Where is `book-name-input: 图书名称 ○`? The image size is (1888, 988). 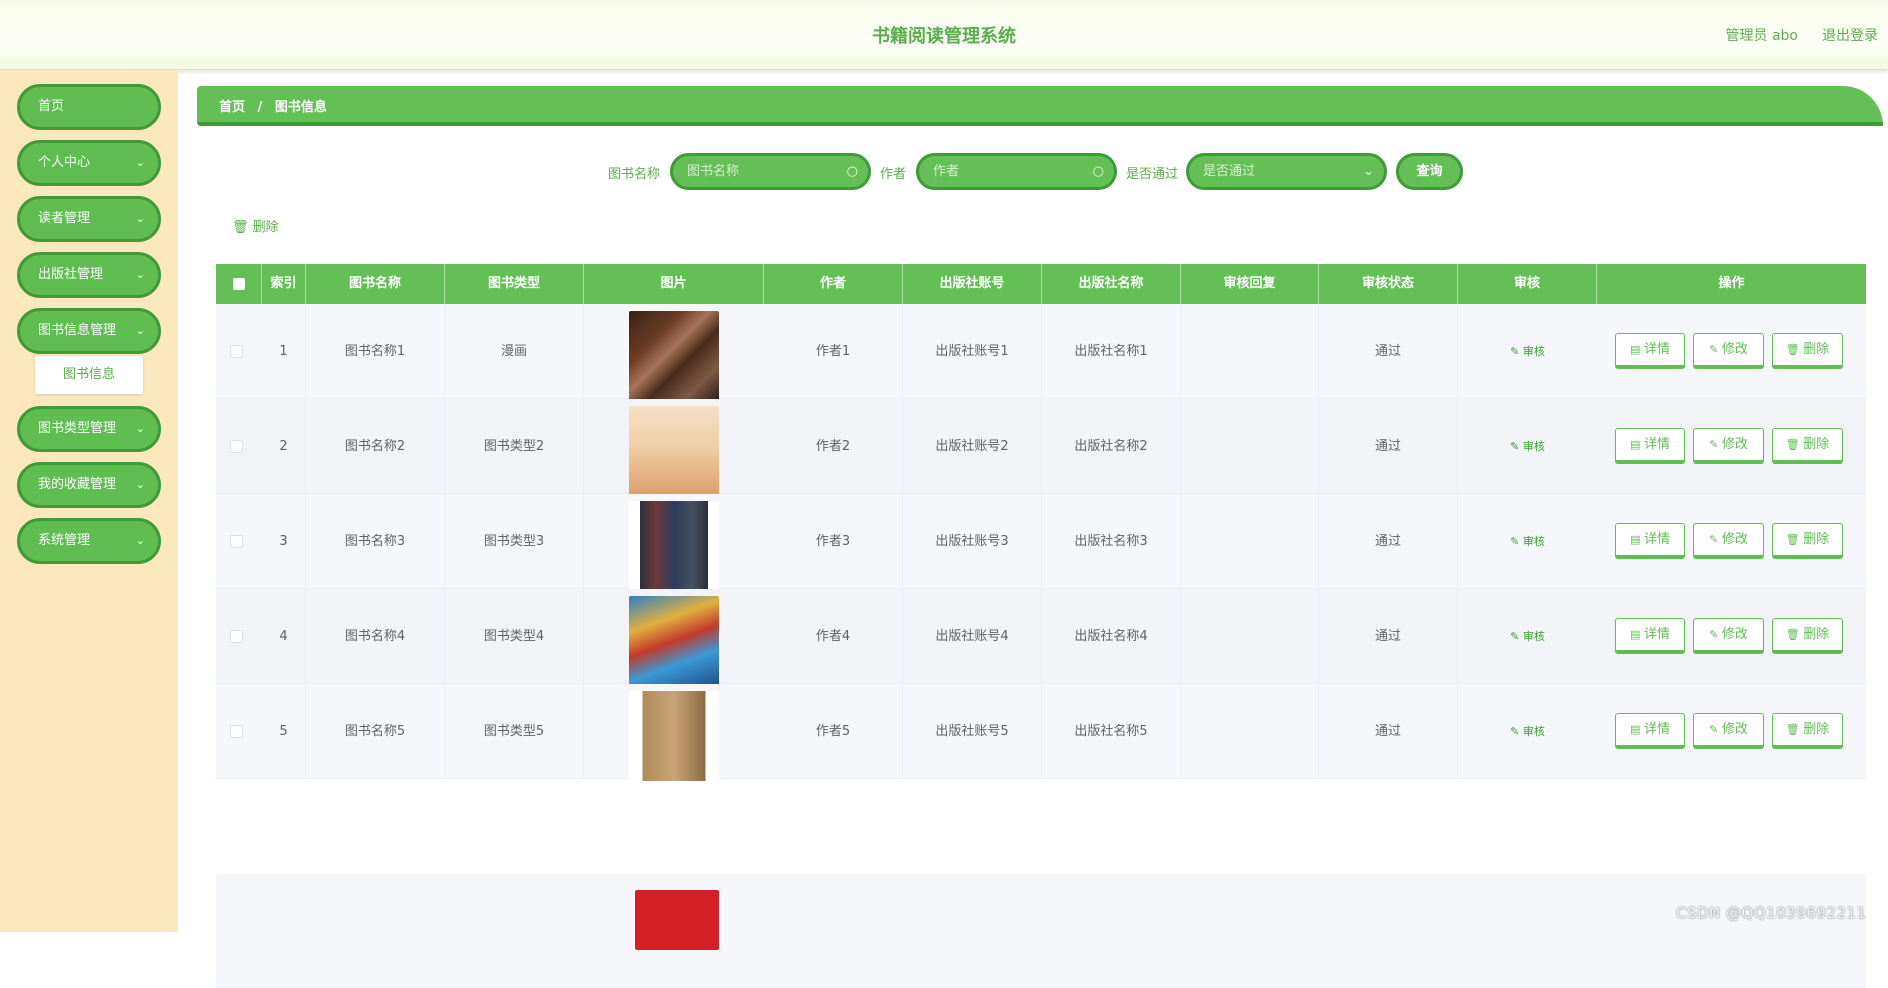
book-name-input: 图书名称 ○ is located at coordinates (770, 171).